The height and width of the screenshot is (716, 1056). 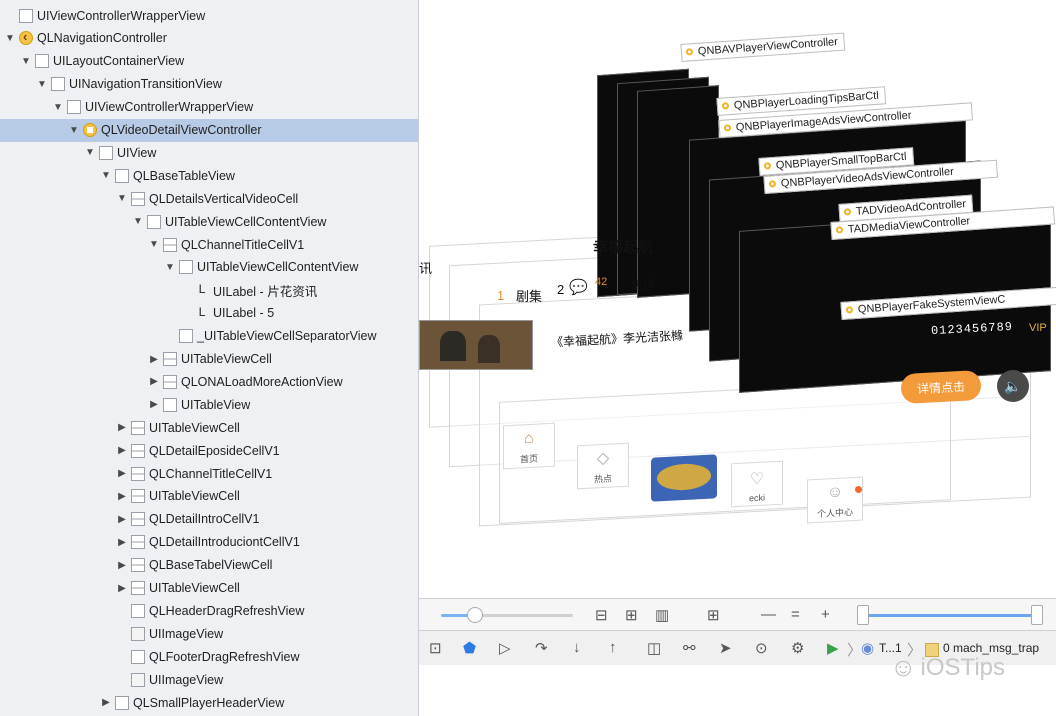 What do you see at coordinates (505, 648) in the screenshot?
I see `continue-icon: ▷` at bounding box center [505, 648].